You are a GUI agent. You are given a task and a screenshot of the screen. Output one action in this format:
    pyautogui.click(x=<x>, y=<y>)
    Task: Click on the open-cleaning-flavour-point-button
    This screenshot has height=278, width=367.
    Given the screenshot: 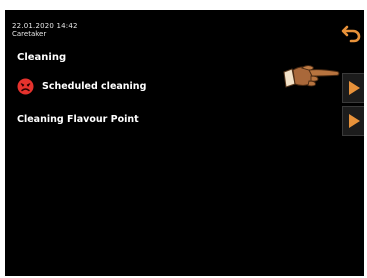 What is the action you would take?
    pyautogui.click(x=353, y=121)
    